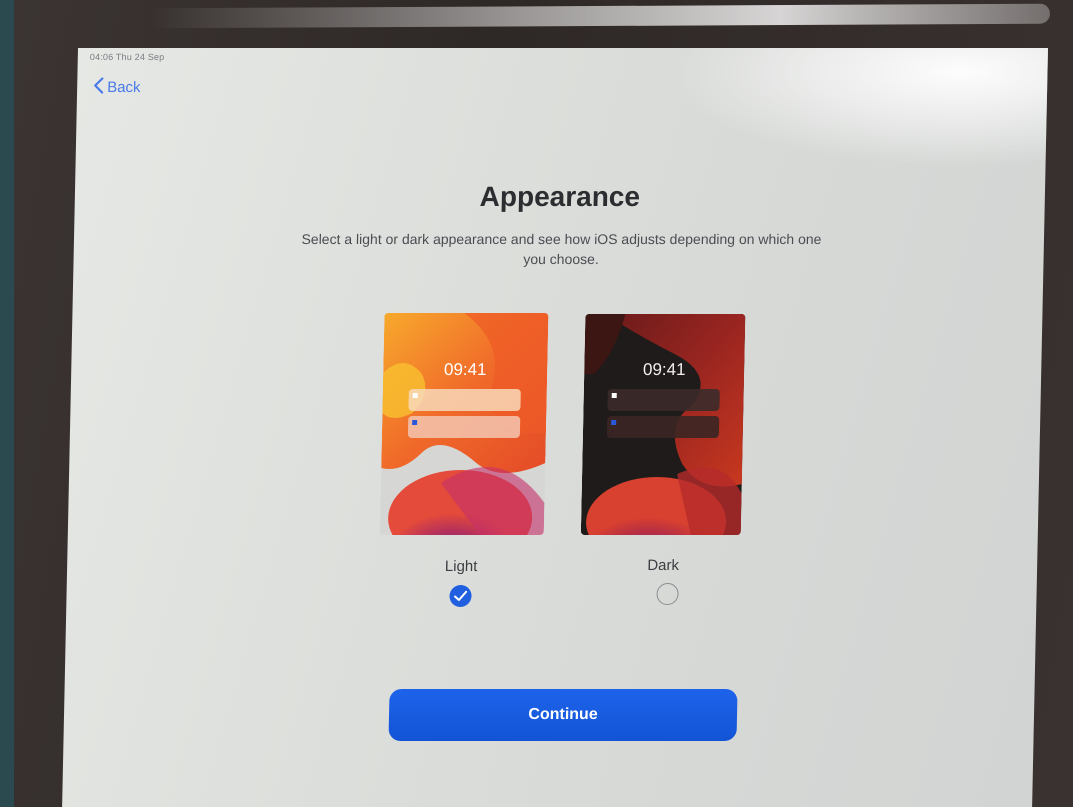  What do you see at coordinates (664, 369) in the screenshot?
I see `dark-preview-clock: 09:41` at bounding box center [664, 369].